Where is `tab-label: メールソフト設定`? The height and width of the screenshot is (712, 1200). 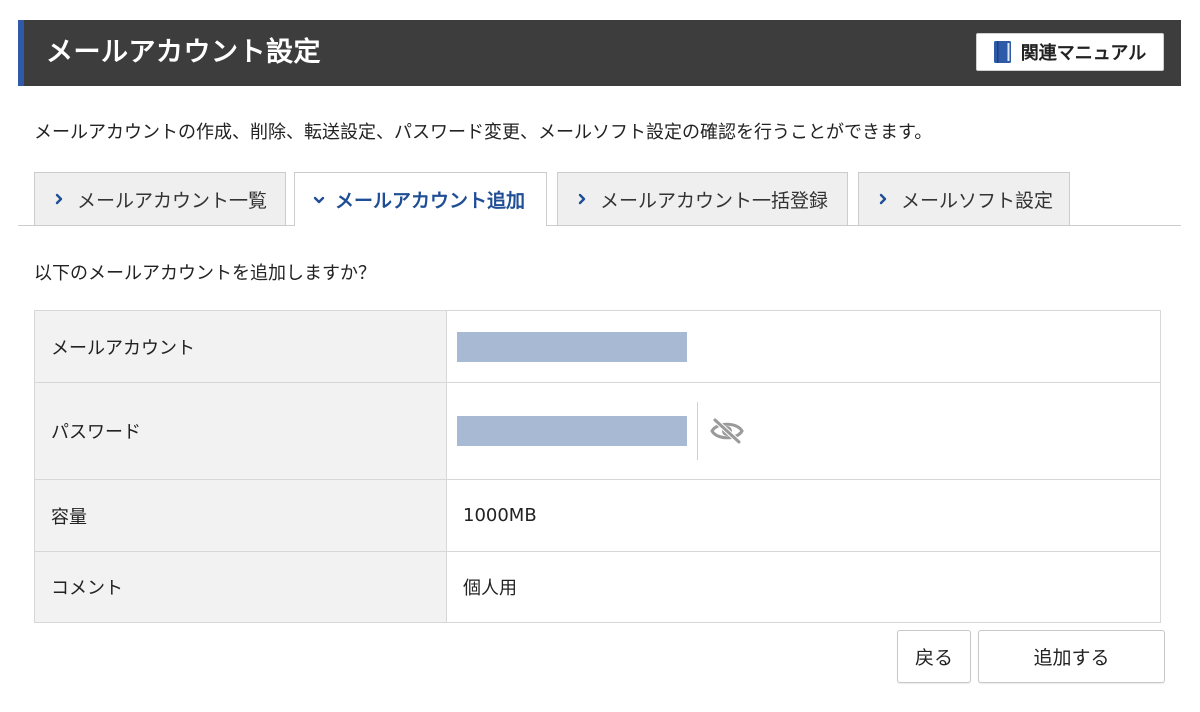
tab-label: メールソフト設定 is located at coordinates (977, 200).